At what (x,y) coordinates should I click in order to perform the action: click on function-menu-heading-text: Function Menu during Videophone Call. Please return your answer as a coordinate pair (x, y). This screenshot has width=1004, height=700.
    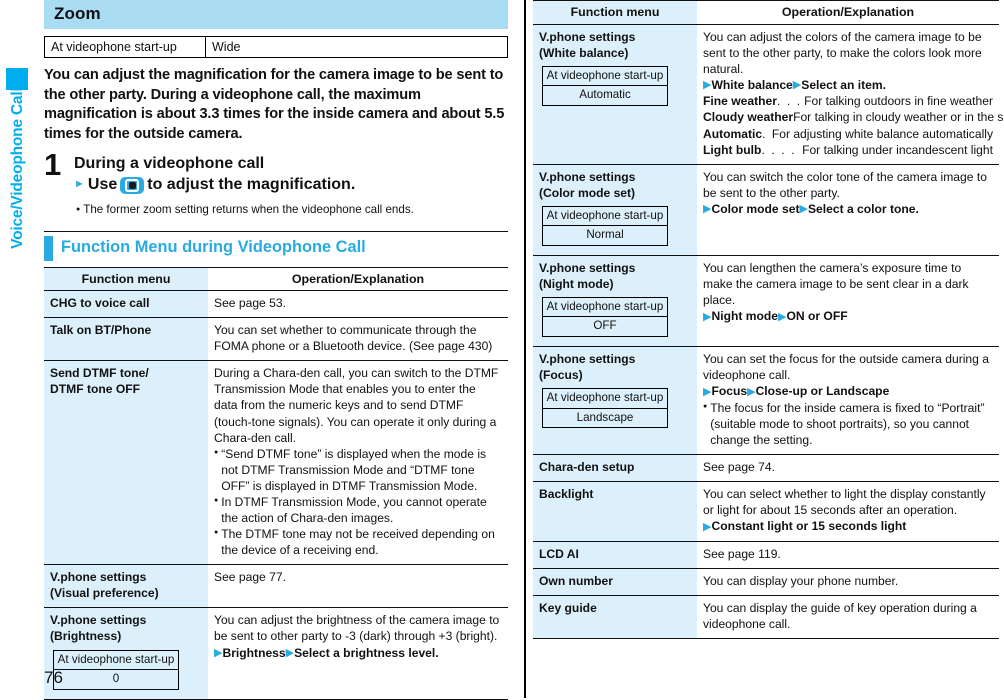
    Looking at the image, I should click on (213, 247).